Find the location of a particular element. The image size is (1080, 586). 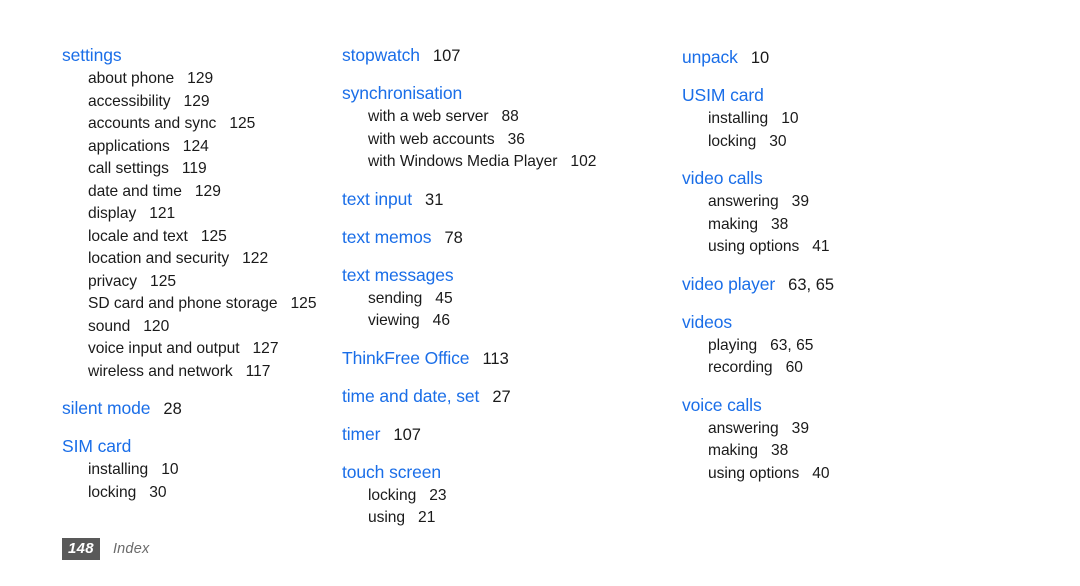

index-entry-group: USIM card installing 10 locking 30 is located at coordinates (851, 118).